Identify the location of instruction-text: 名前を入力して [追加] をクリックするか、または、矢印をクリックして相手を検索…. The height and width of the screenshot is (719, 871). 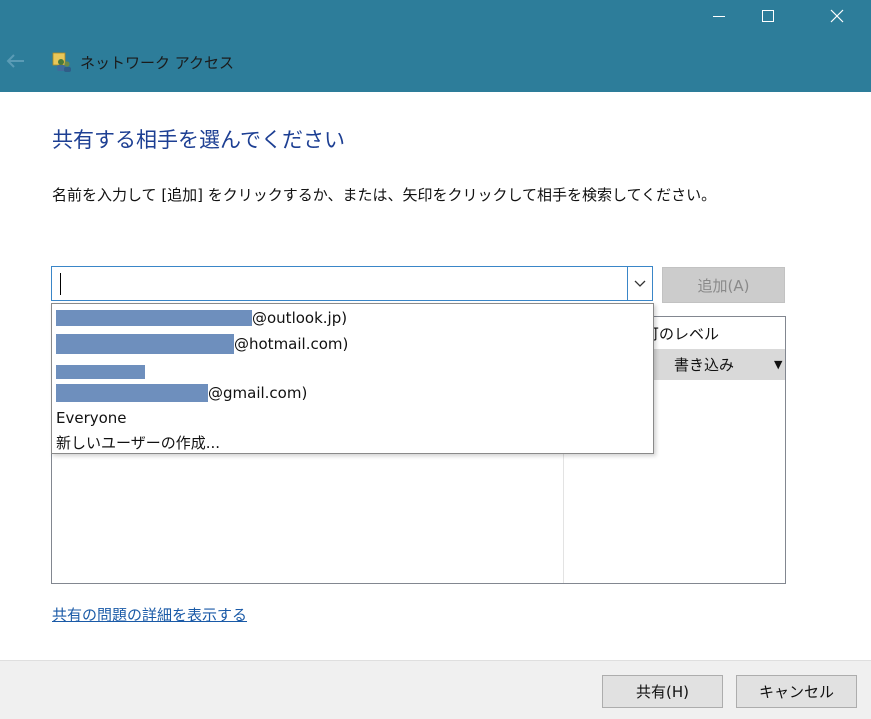
(384, 195).